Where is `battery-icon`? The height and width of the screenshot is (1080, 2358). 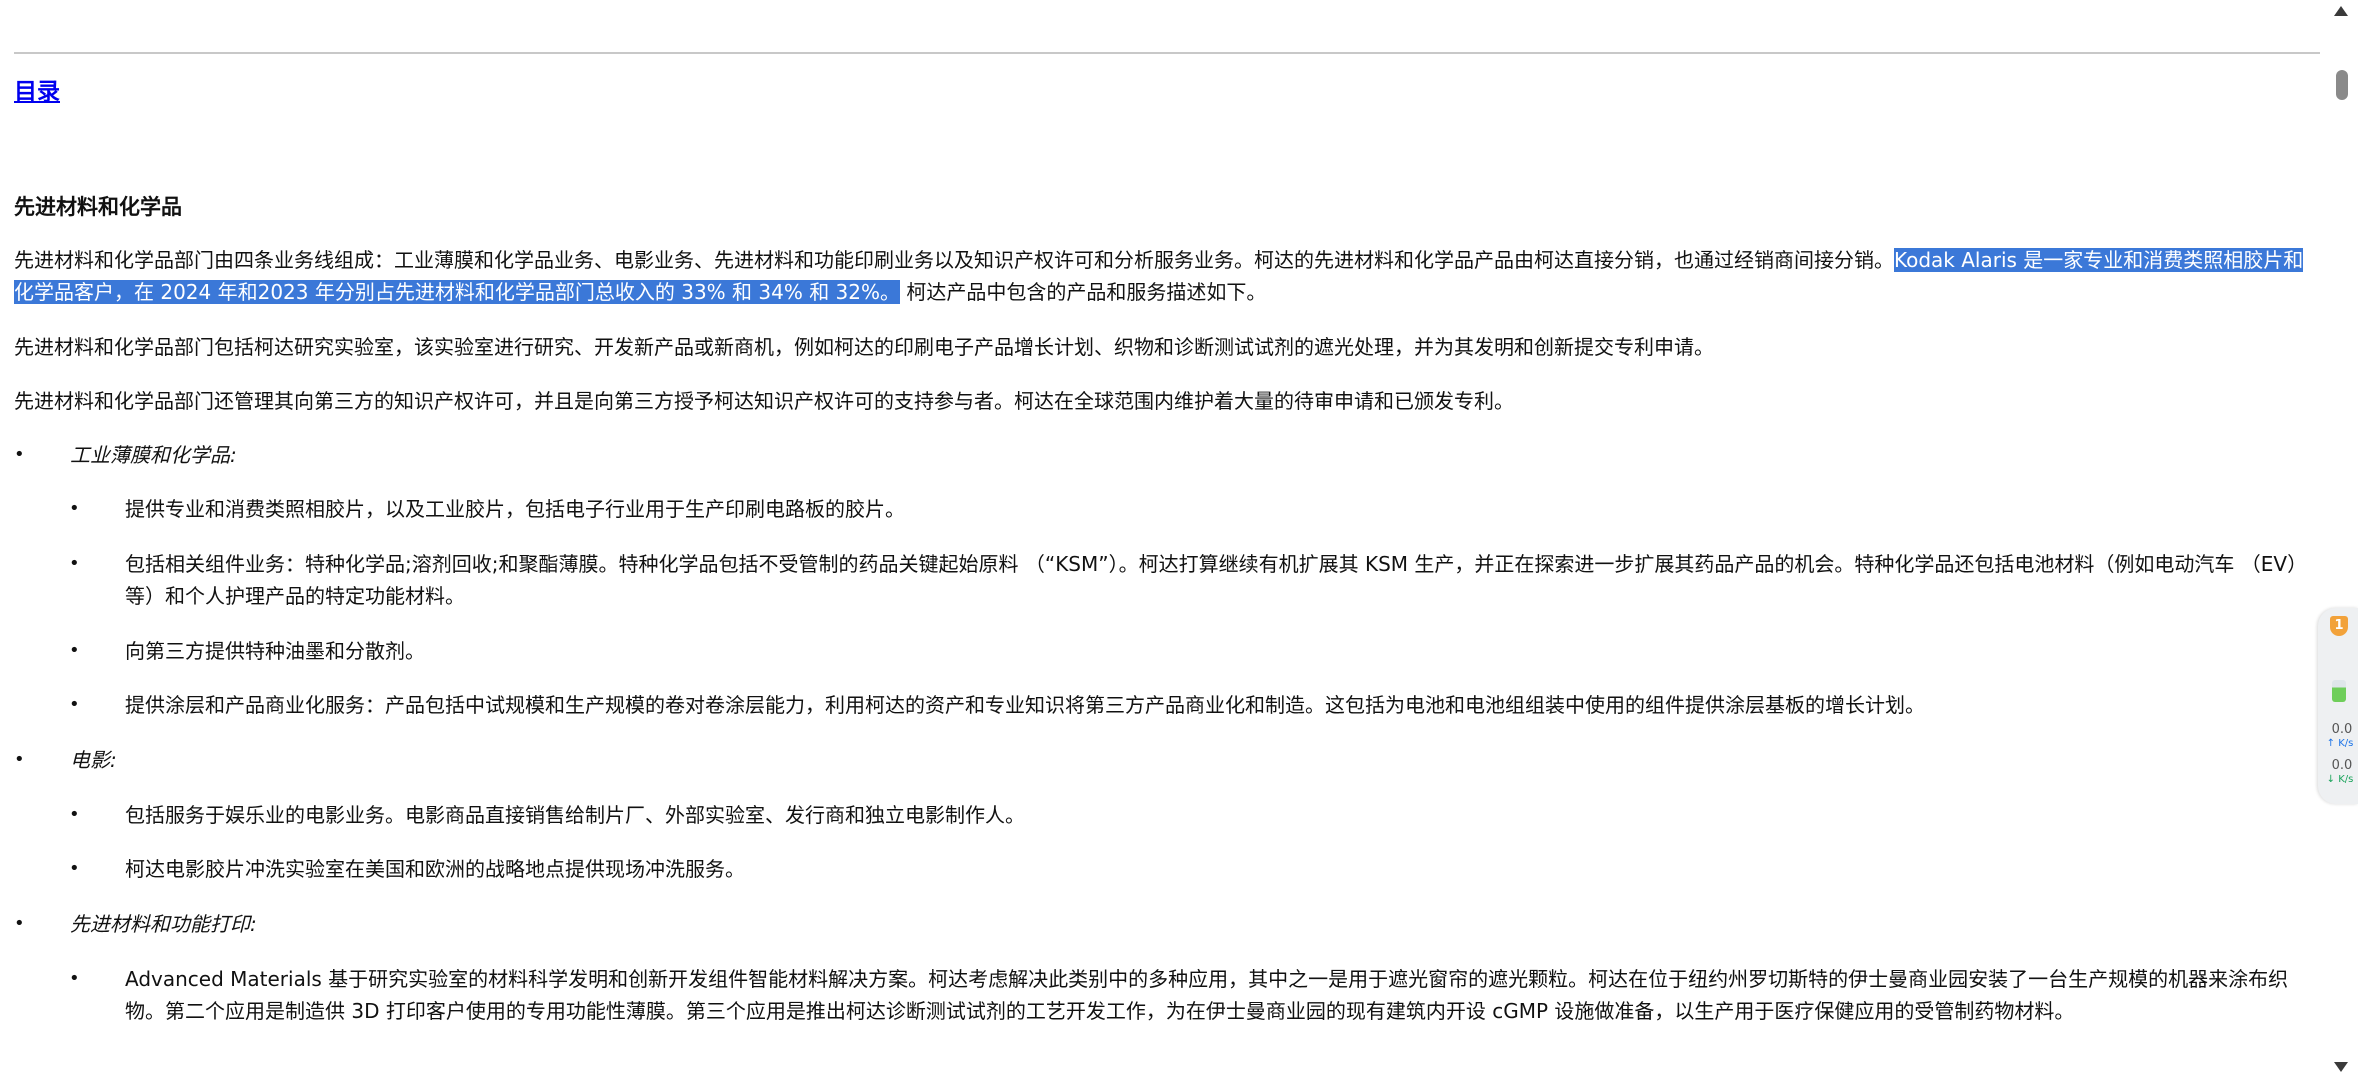 battery-icon is located at coordinates (2339, 691).